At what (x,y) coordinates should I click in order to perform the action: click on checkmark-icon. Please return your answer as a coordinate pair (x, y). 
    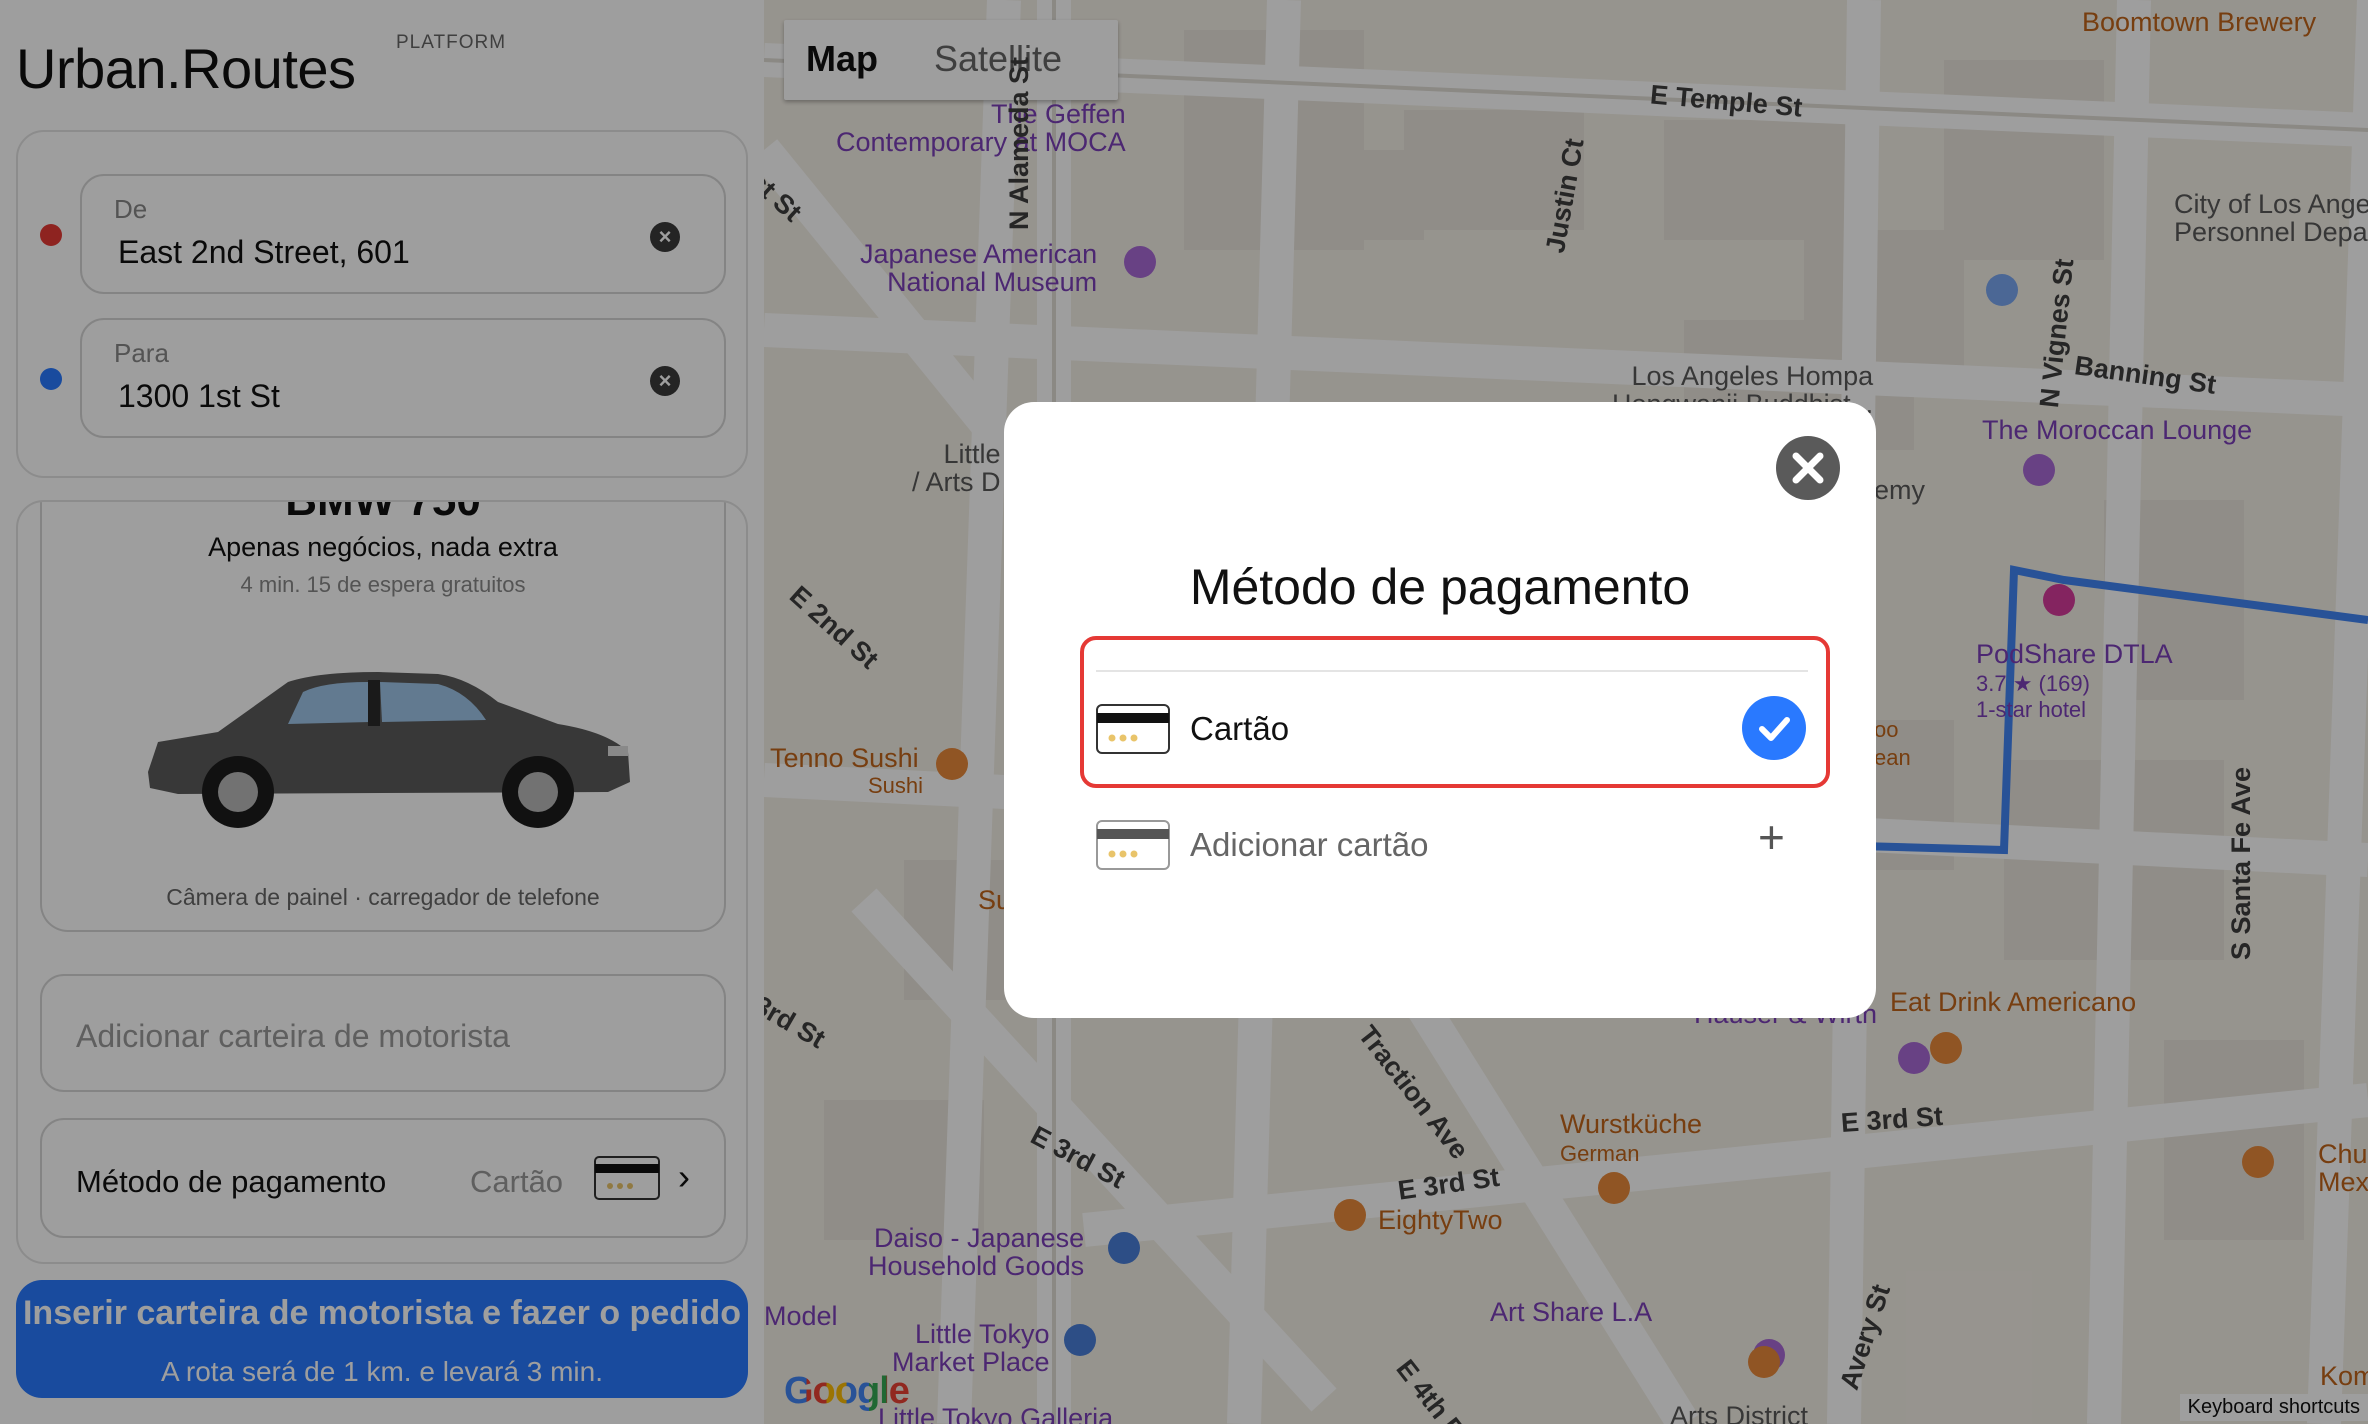
    Looking at the image, I should click on (1774, 728).